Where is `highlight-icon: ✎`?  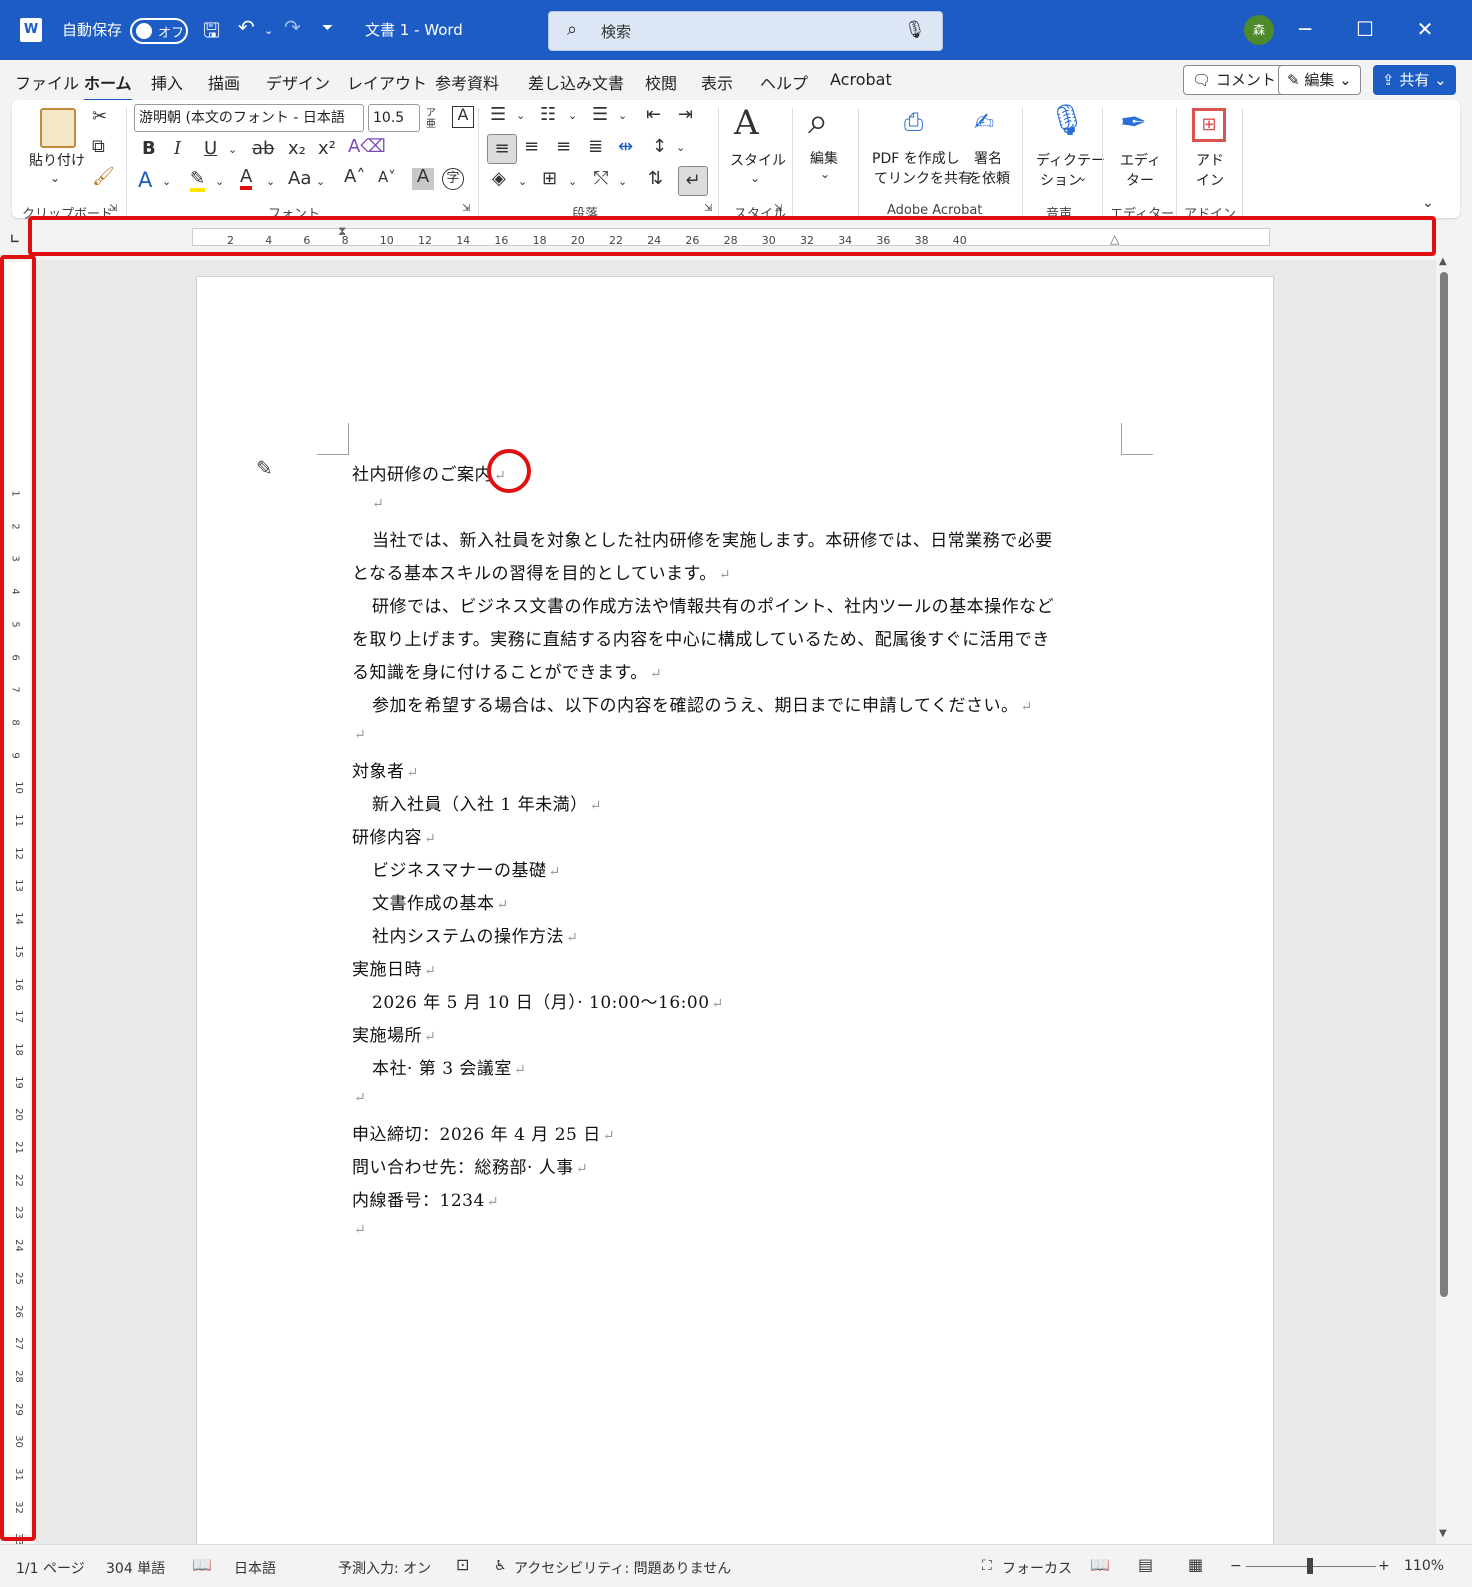
highlight-icon: ✎ is located at coordinates (198, 181).